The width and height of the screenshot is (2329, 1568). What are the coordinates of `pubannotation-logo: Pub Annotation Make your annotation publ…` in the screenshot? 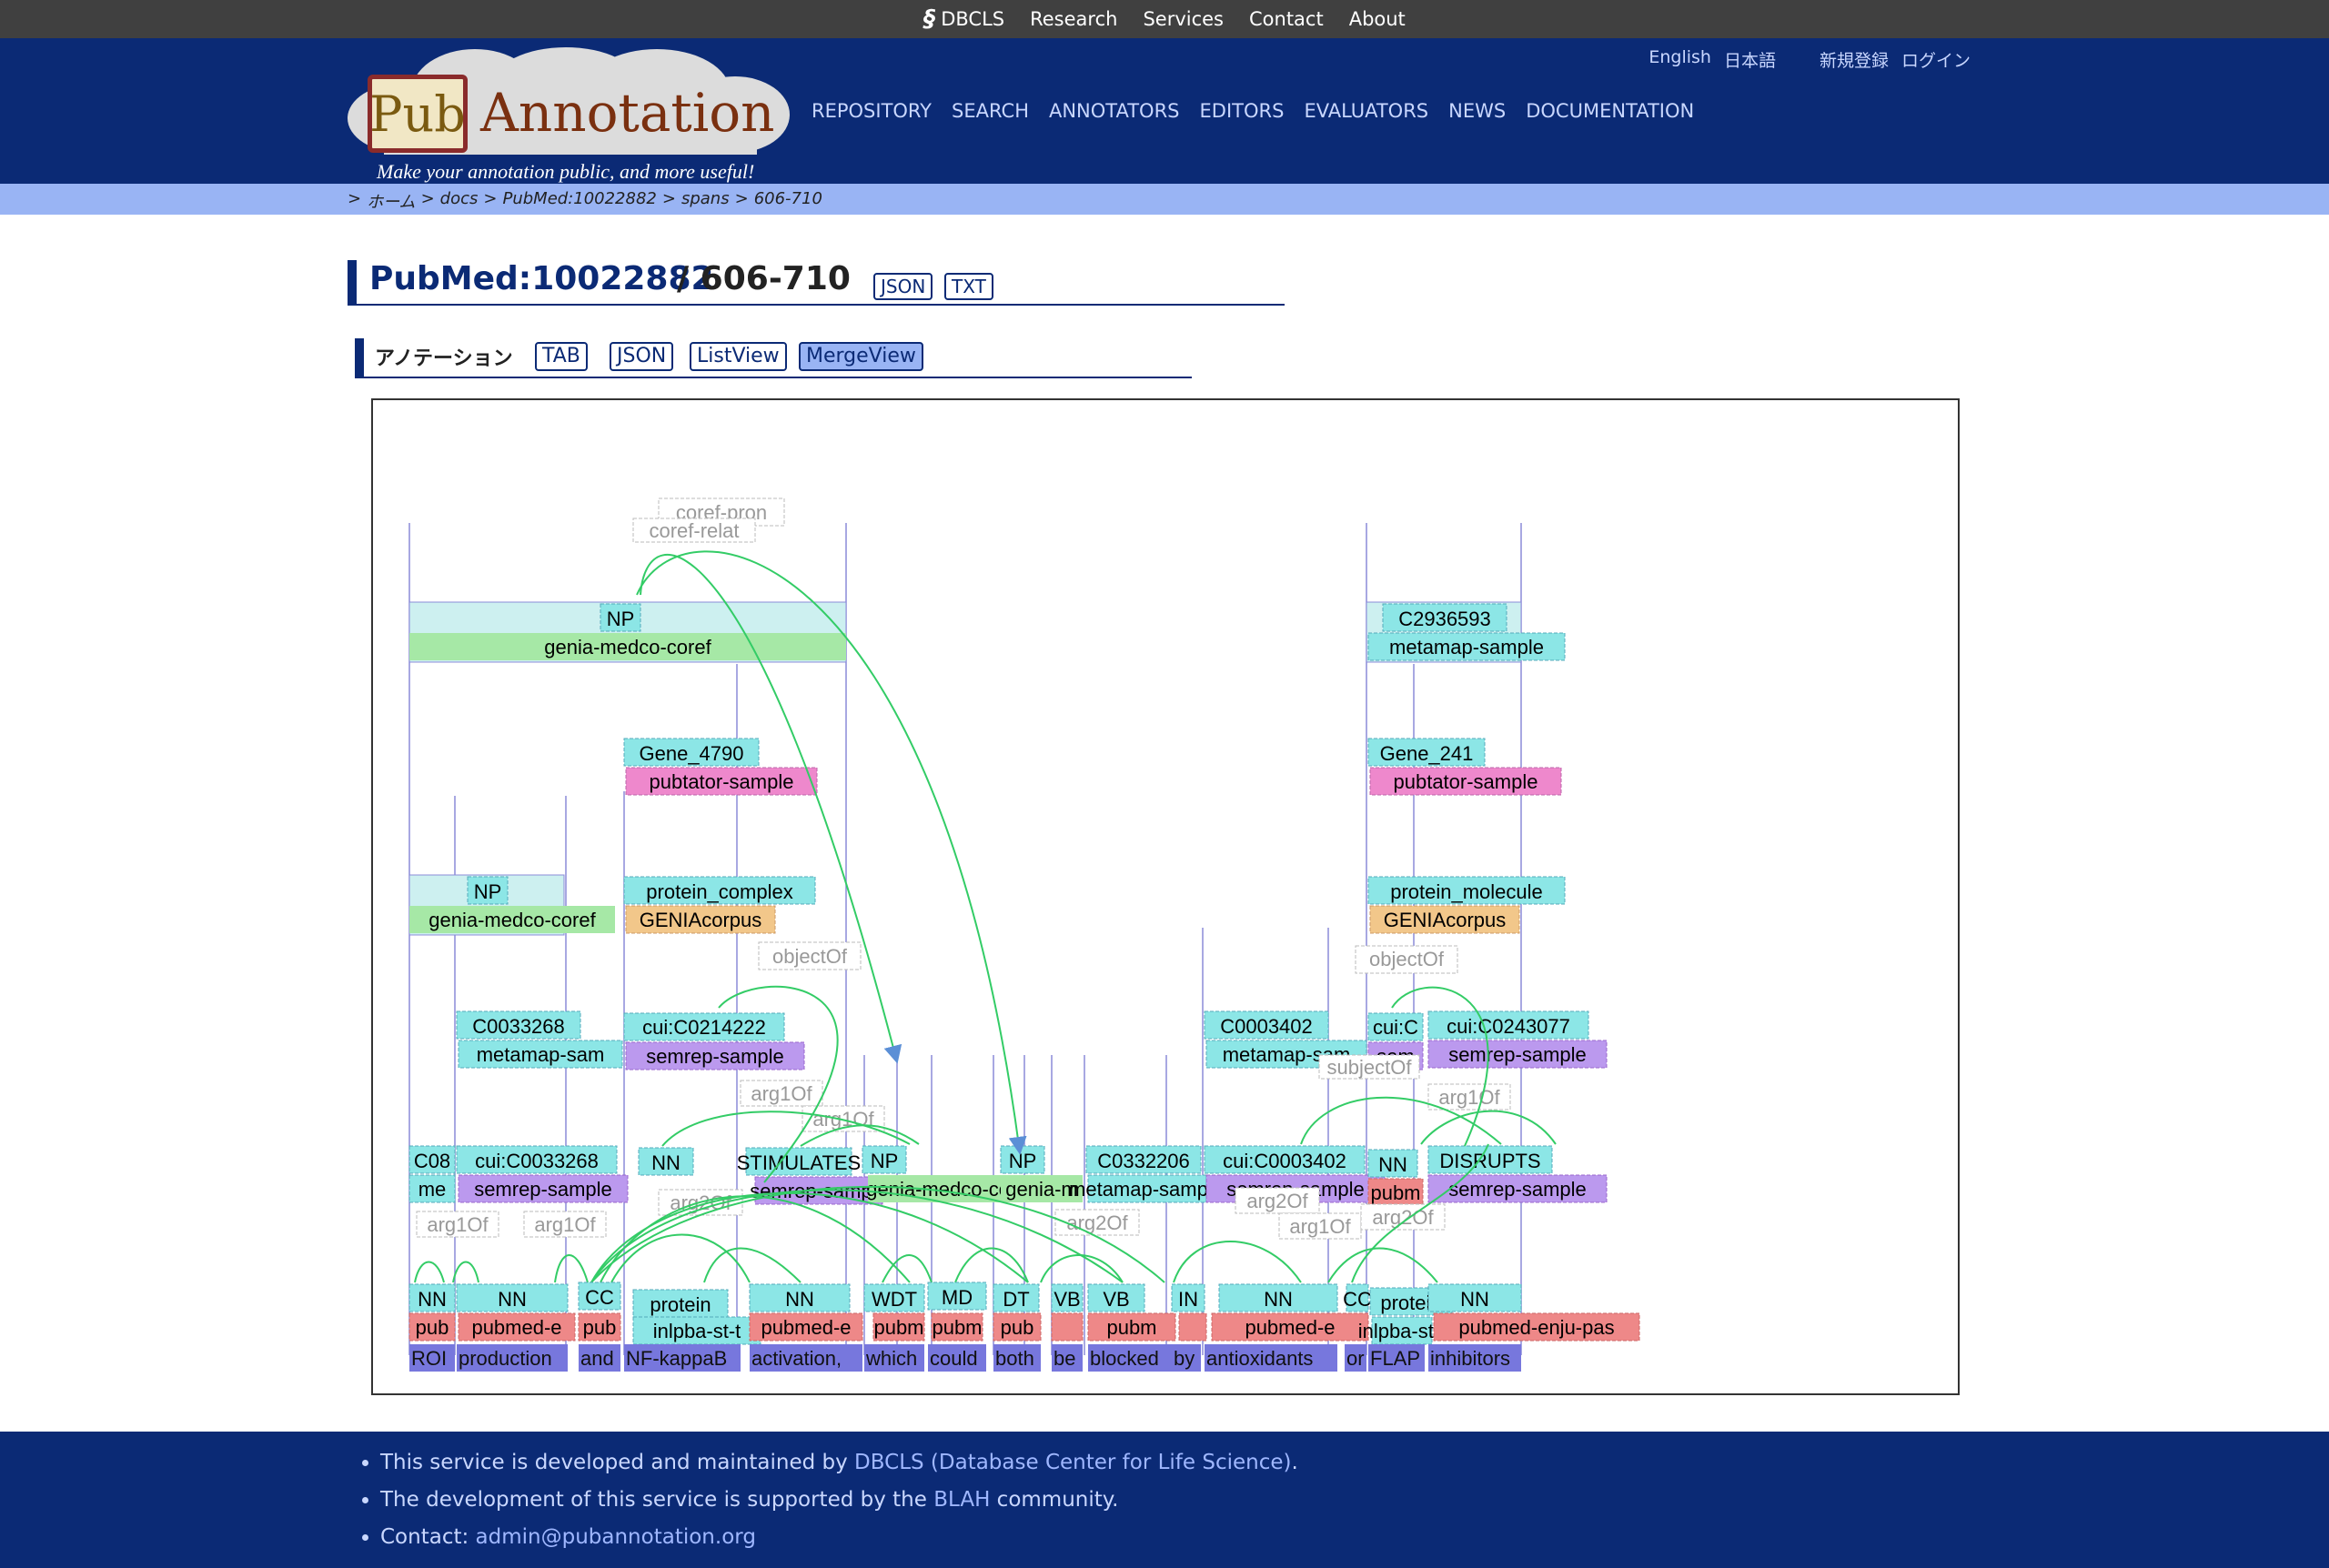 It's located at (569, 115).